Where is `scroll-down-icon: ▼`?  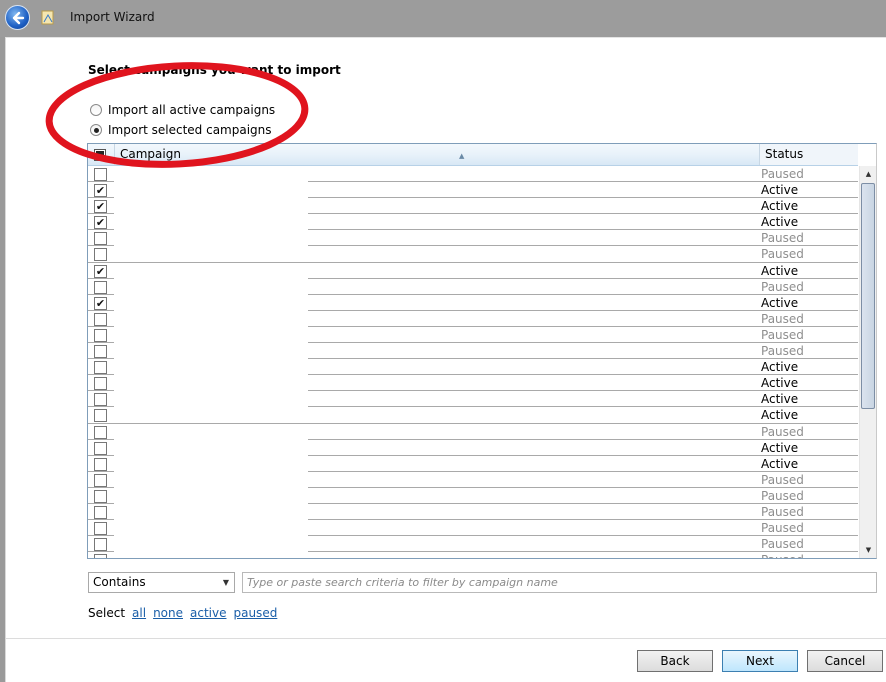
scroll-down-icon: ▼ is located at coordinates (868, 550).